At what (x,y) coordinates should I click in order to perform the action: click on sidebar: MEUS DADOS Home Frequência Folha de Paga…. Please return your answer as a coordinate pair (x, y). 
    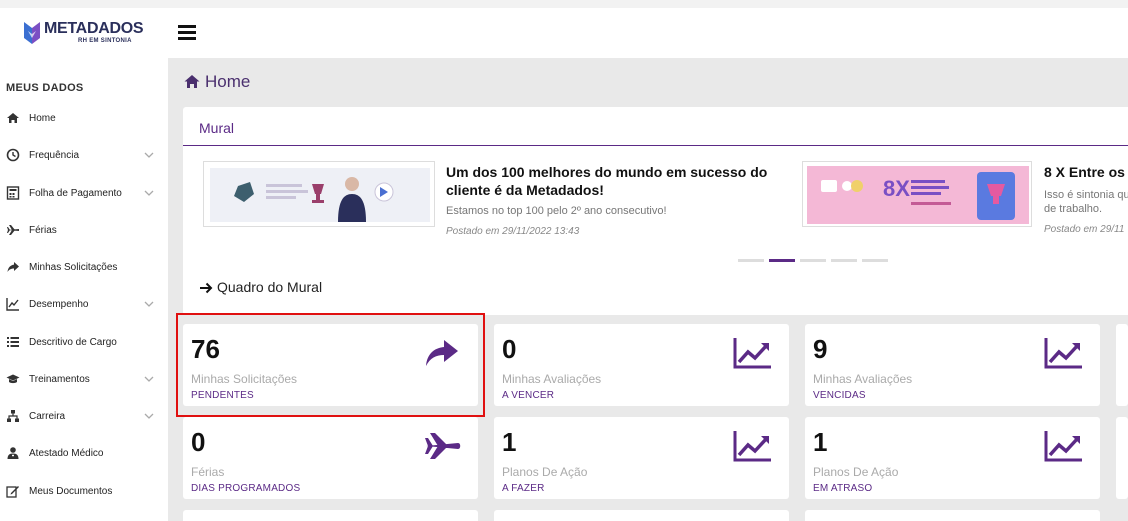
    Looking at the image, I should click on (84, 289).